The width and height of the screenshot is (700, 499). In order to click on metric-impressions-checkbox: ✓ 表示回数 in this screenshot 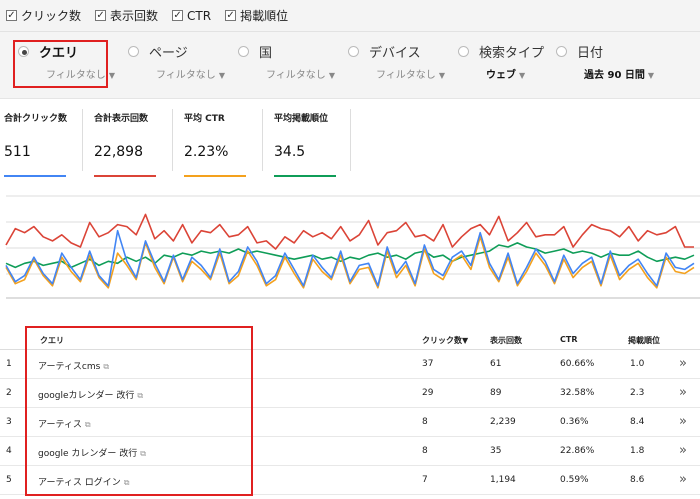, I will do `click(126, 15)`.